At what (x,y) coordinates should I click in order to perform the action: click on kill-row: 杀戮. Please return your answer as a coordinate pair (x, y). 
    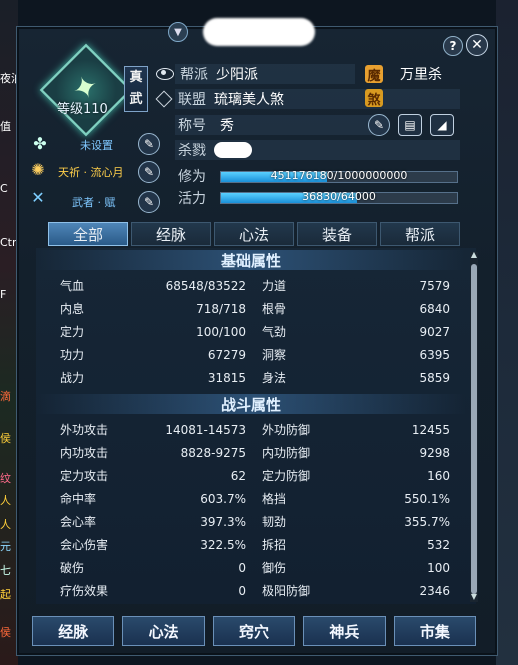
    Looking at the image, I should click on (215, 150).